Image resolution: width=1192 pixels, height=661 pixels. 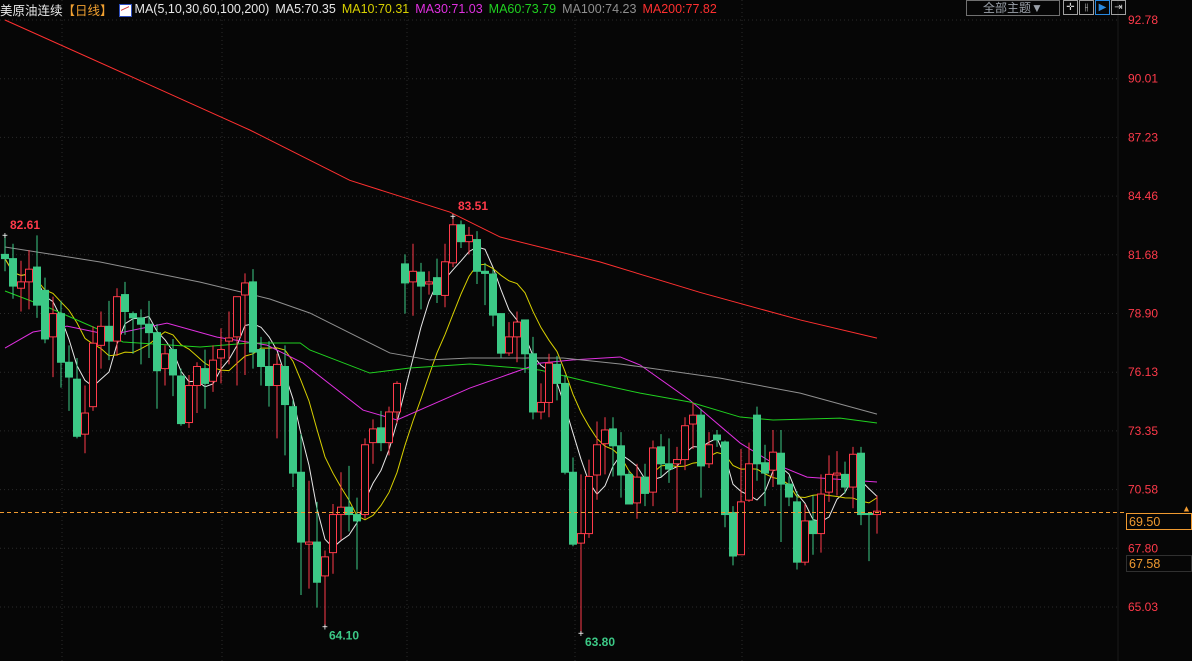 I want to click on ma-params: MA(5,10,30,60,100,200), so click(x=202, y=9).